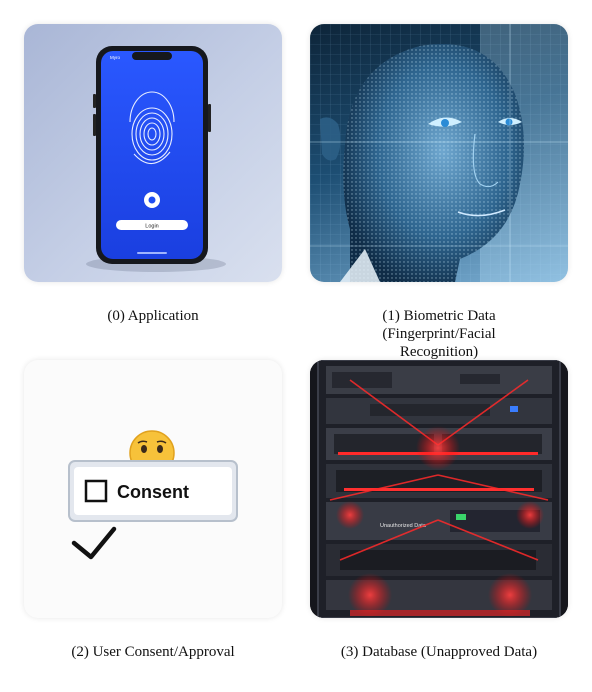 This screenshot has height=692, width=592. What do you see at coordinates (153, 492) in the screenshot?
I see `consent-label: Consent` at bounding box center [153, 492].